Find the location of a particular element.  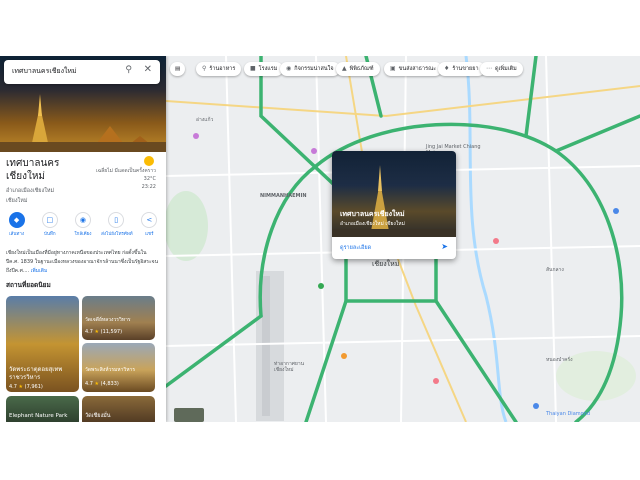

send-to-phone-button: ▯ ส่งไปยังโทรศัพท์ is located at coordinates (117, 227).